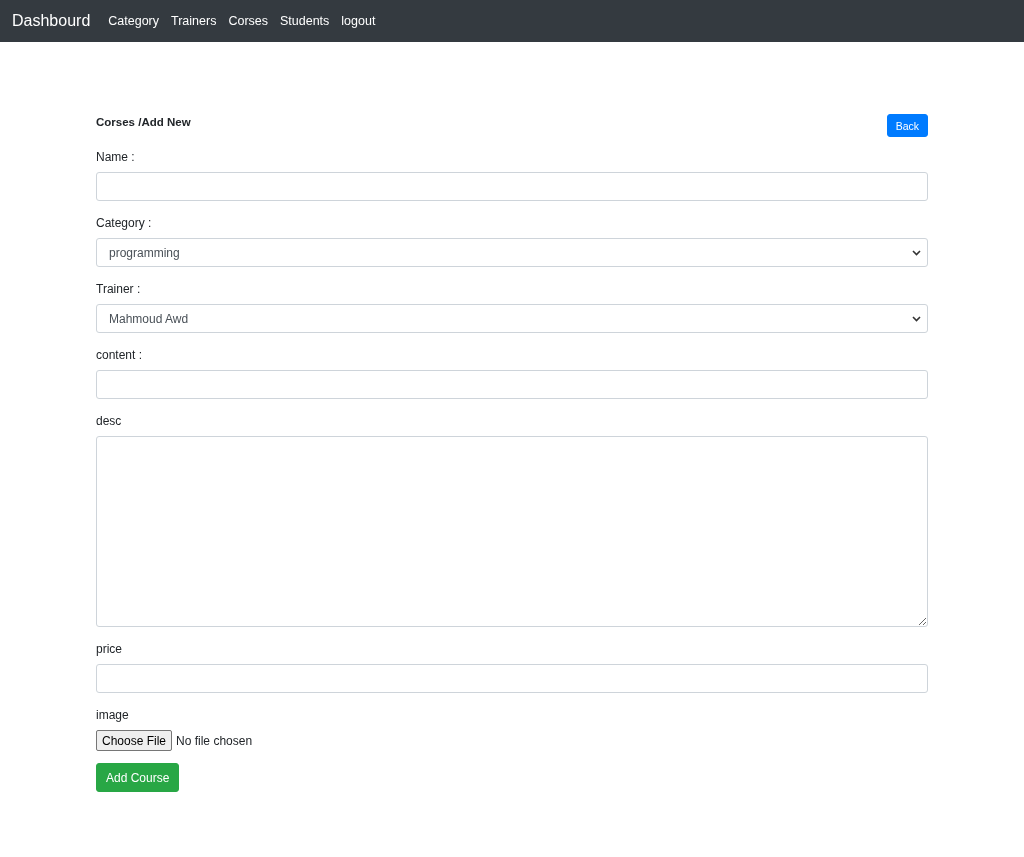  I want to click on nav-link: logout, so click(358, 21).